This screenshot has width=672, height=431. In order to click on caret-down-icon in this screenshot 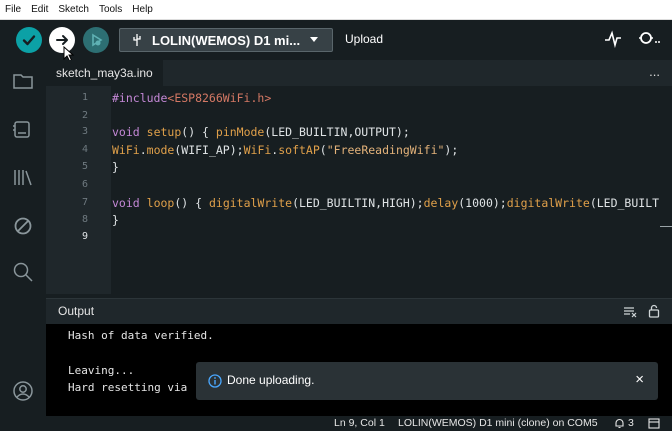, I will do `click(314, 39)`.